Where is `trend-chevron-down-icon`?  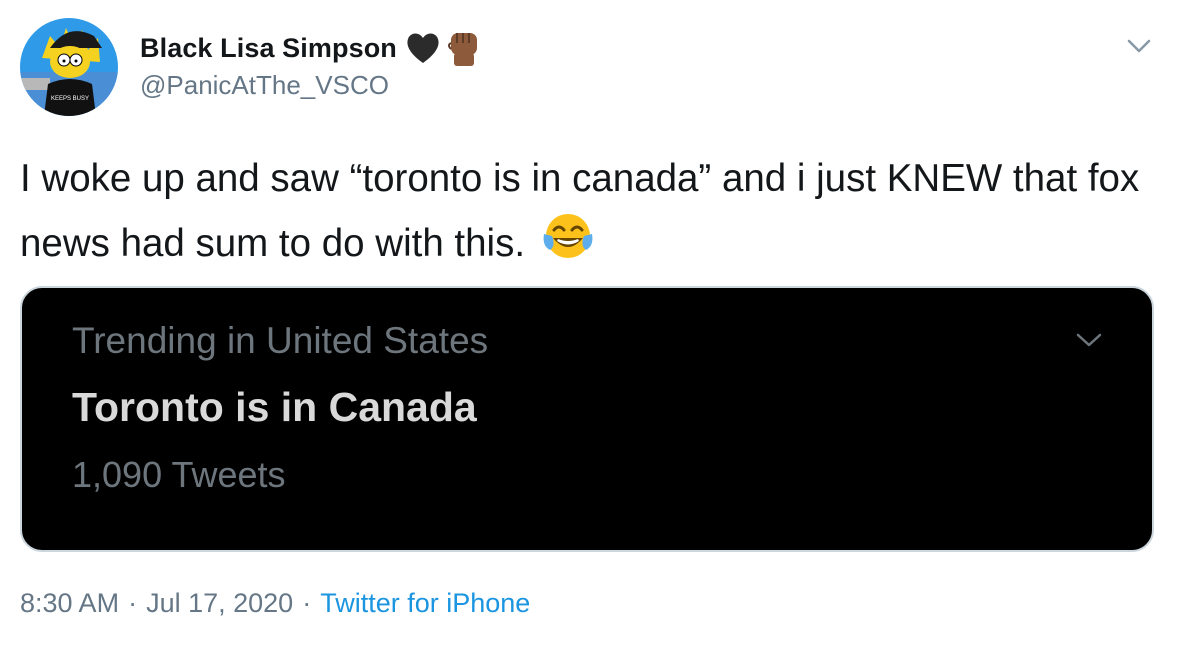 trend-chevron-down-icon is located at coordinates (1089, 340).